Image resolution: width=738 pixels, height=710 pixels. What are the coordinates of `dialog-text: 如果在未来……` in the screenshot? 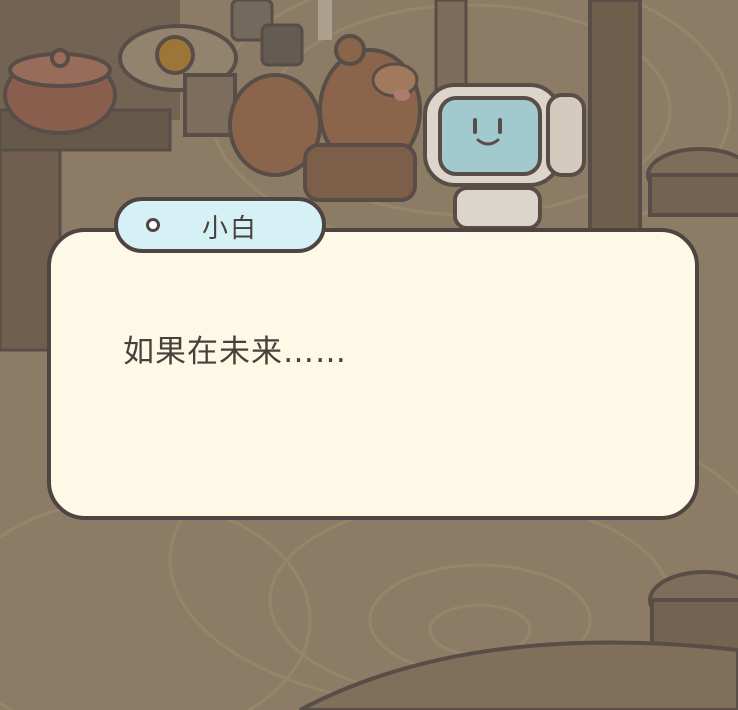 It's located at (235, 352).